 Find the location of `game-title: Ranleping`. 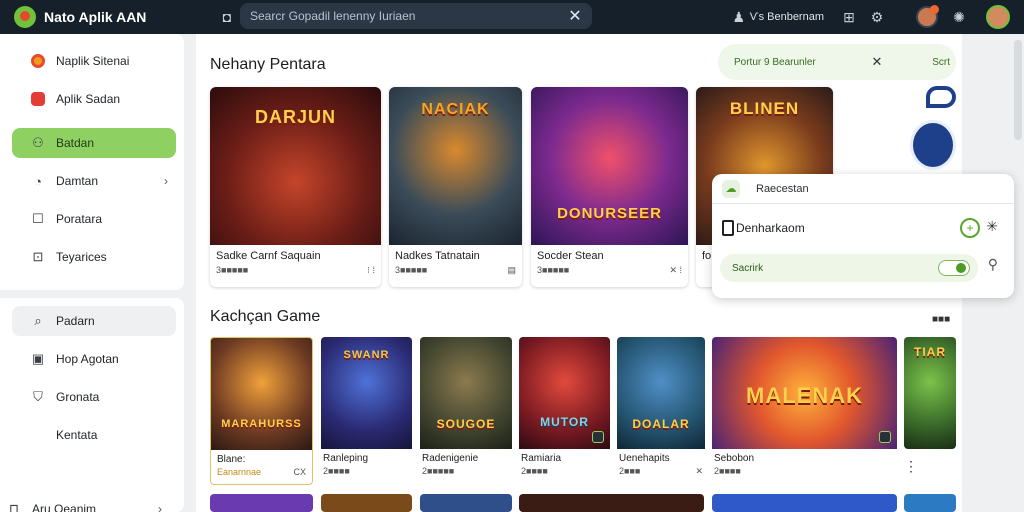

game-title: Ranleping is located at coordinates (346, 458).